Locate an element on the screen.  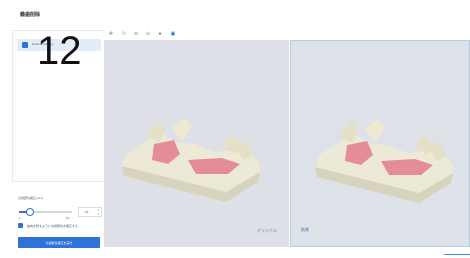
object-list: Defektabteilung 12 is located at coordinates (59, 106).